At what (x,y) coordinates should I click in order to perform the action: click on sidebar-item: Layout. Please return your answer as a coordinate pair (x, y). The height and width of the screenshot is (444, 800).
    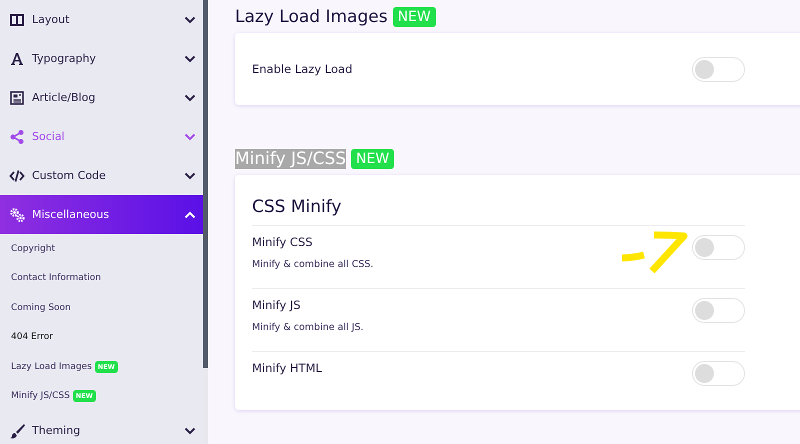
    Looking at the image, I should click on (101, 19).